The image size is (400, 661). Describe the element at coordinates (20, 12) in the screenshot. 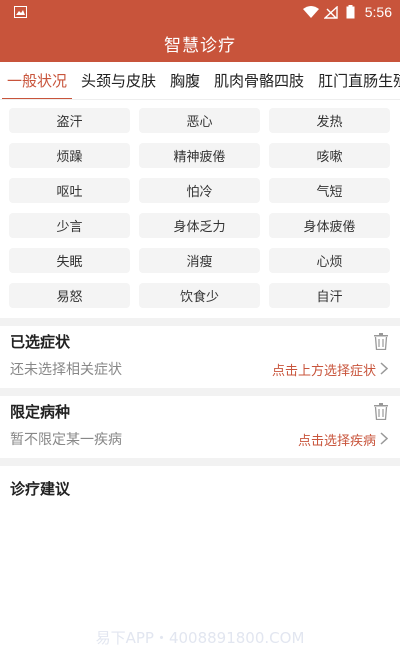

I see `image-notification-icon` at that location.